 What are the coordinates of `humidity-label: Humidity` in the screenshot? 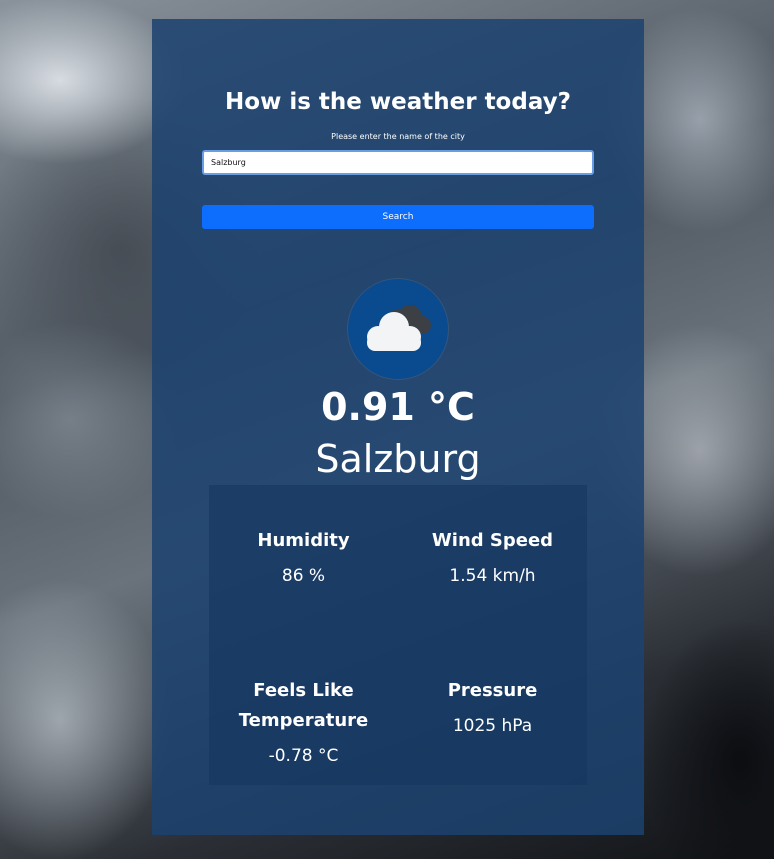 It's located at (303, 540).